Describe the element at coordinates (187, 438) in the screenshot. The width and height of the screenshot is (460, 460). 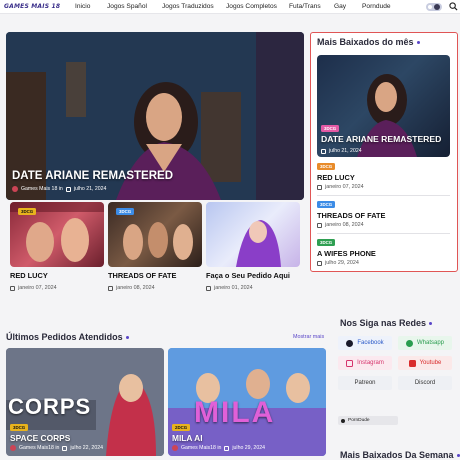
I see `recent-post-title: MILA AI` at that location.